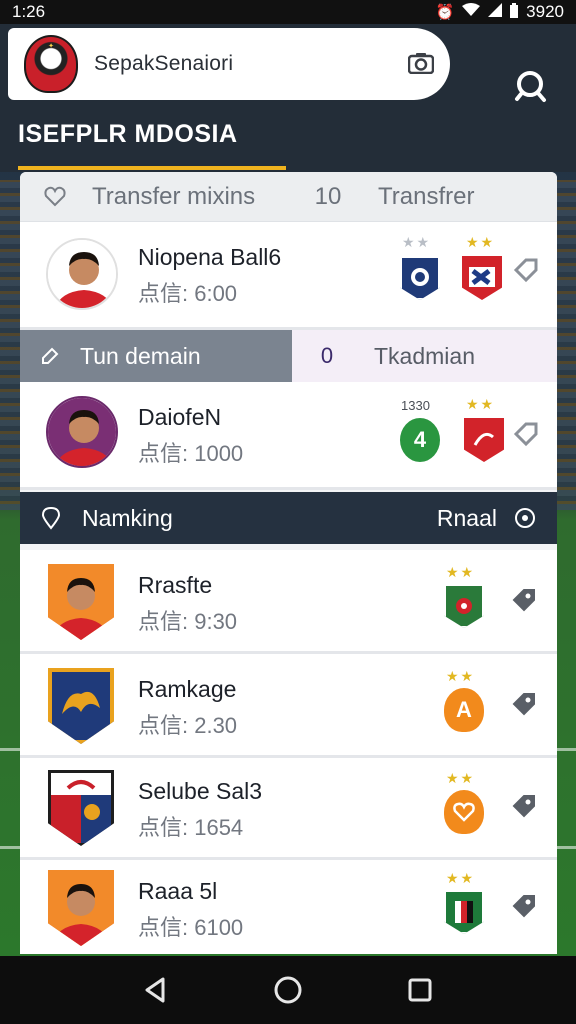 Image resolution: width=576 pixels, height=1024 pixels. What do you see at coordinates (525, 518) in the screenshot?
I see `refresh-icon` at bounding box center [525, 518].